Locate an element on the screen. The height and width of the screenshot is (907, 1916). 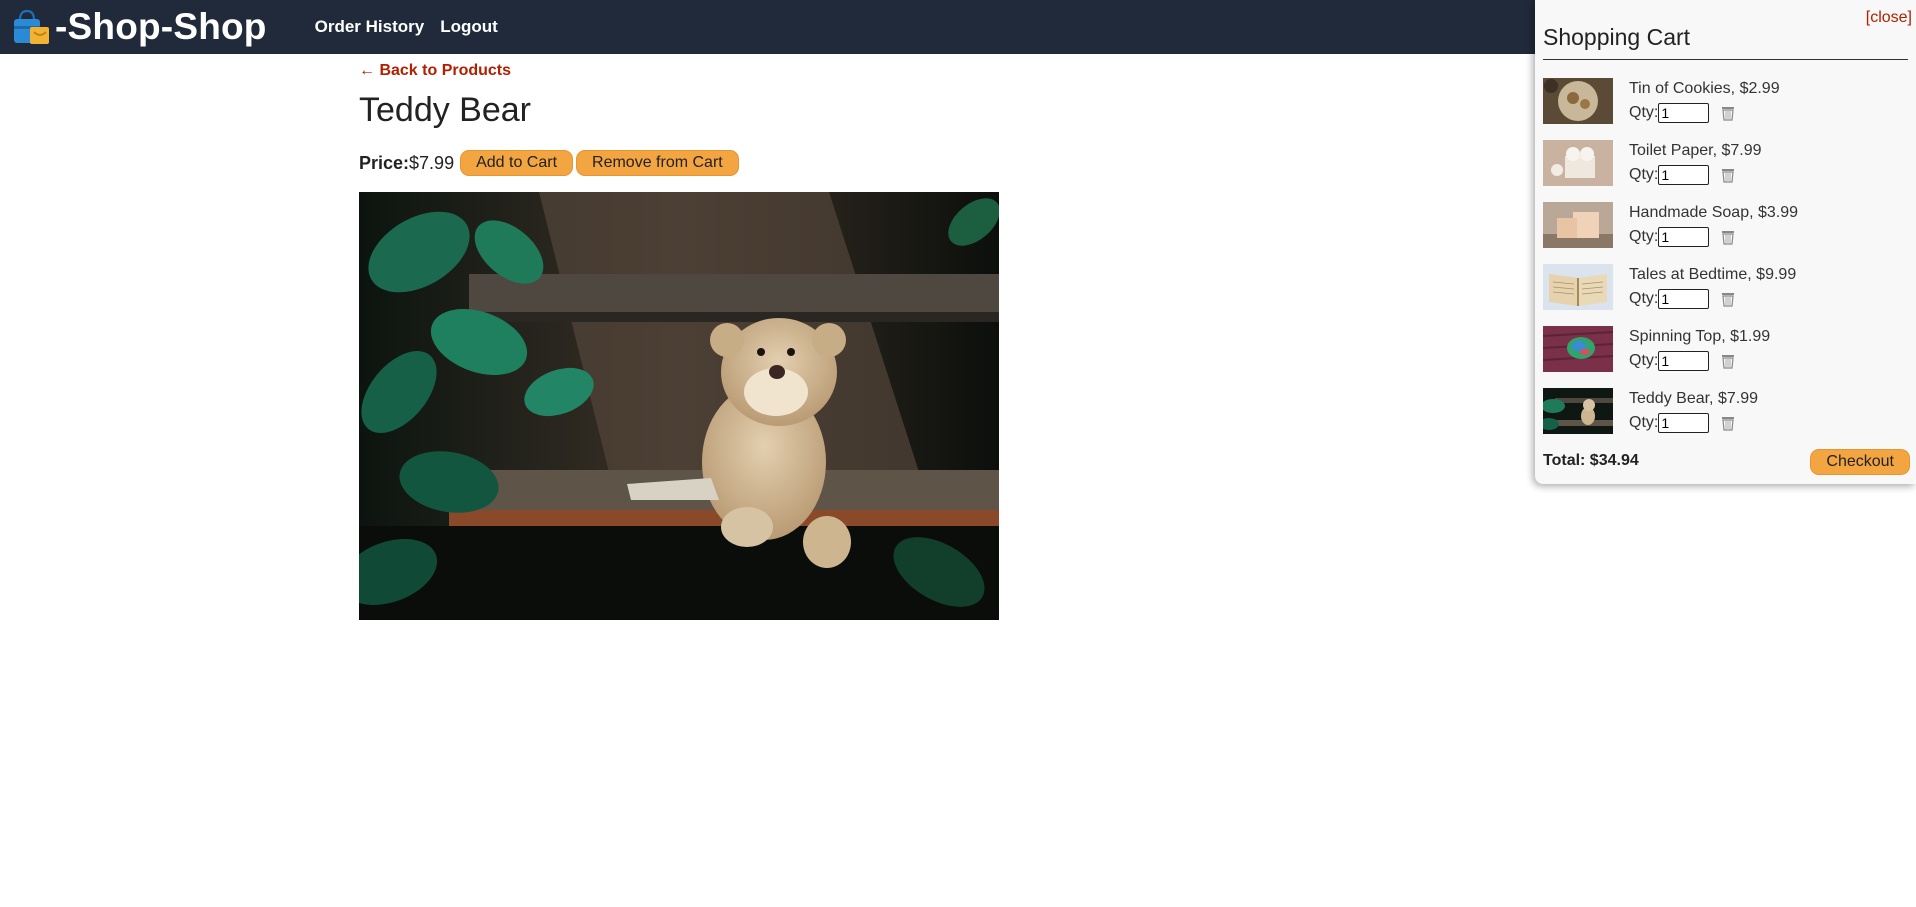
add-to-cart-button: Add to Cart is located at coordinates (517, 163).